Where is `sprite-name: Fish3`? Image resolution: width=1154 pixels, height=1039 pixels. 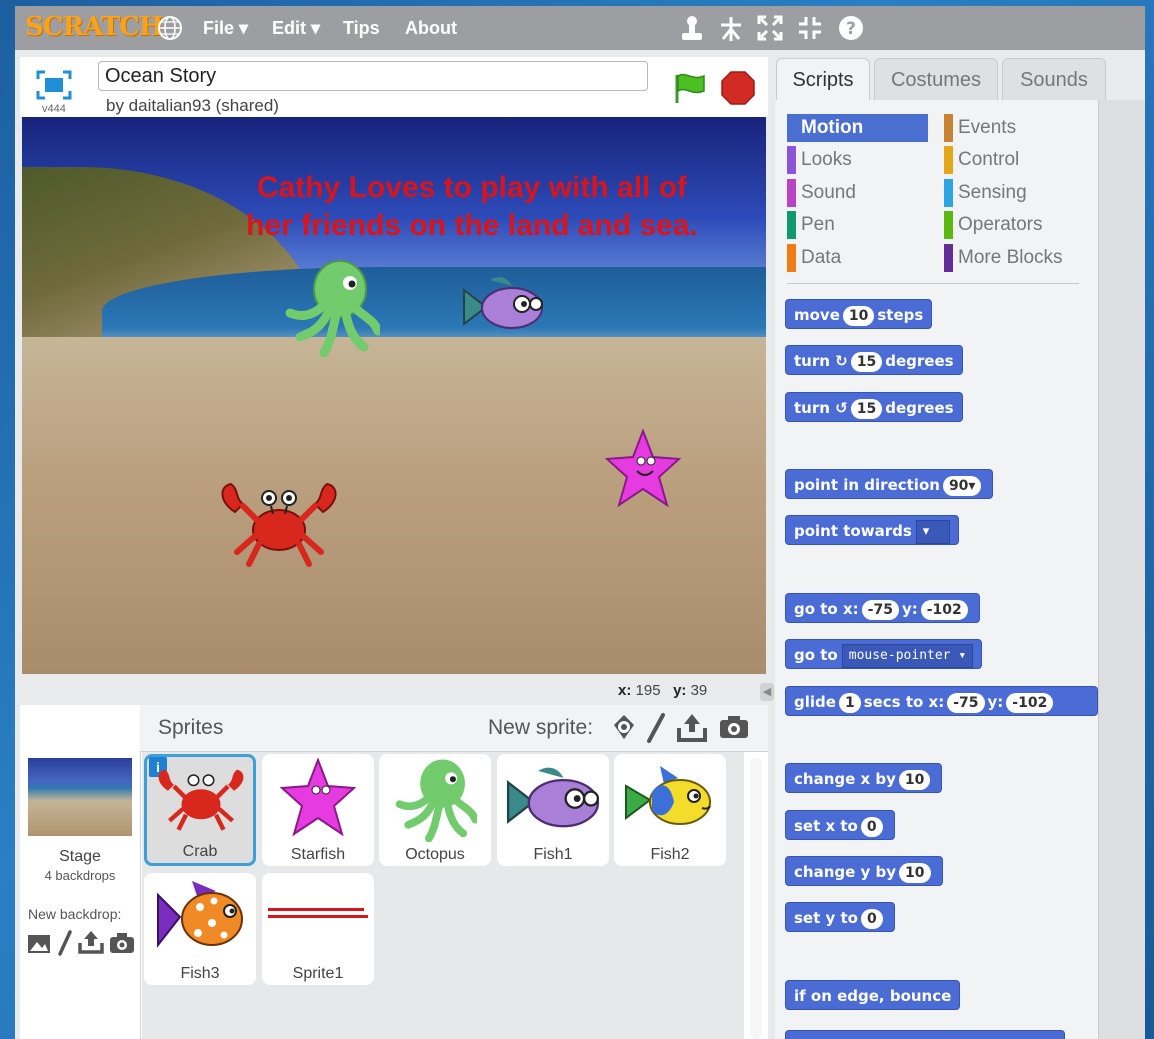 sprite-name: Fish3 is located at coordinates (200, 973).